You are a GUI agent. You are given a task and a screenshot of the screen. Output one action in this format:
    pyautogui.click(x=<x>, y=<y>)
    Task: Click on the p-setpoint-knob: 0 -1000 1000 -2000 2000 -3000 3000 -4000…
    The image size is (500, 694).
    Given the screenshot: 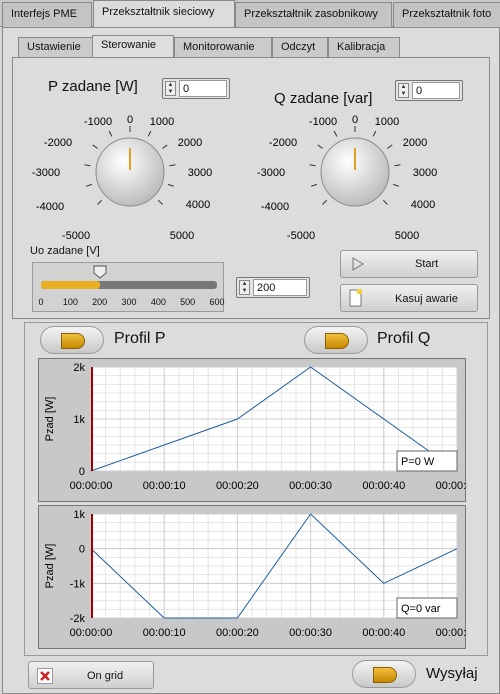 What is the action you would take?
    pyautogui.click(x=130, y=176)
    